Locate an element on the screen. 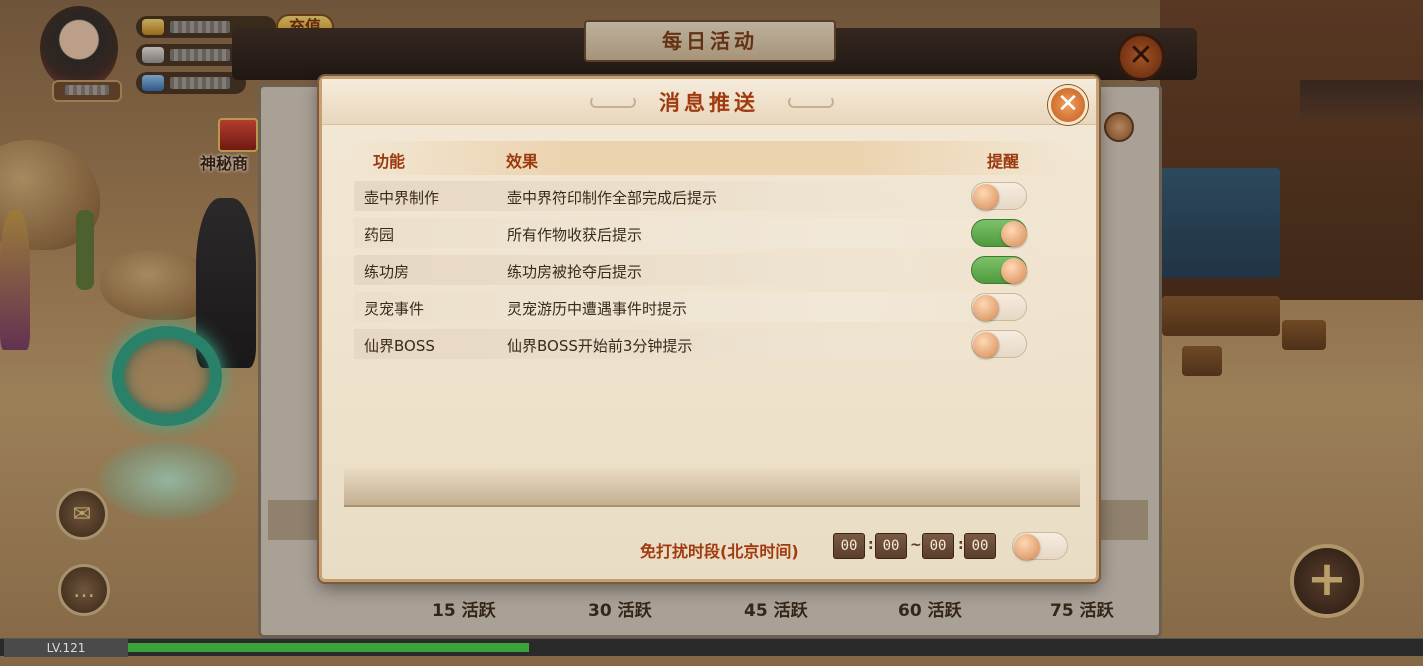  notification-function: 仙界BOSS is located at coordinates (399, 346).